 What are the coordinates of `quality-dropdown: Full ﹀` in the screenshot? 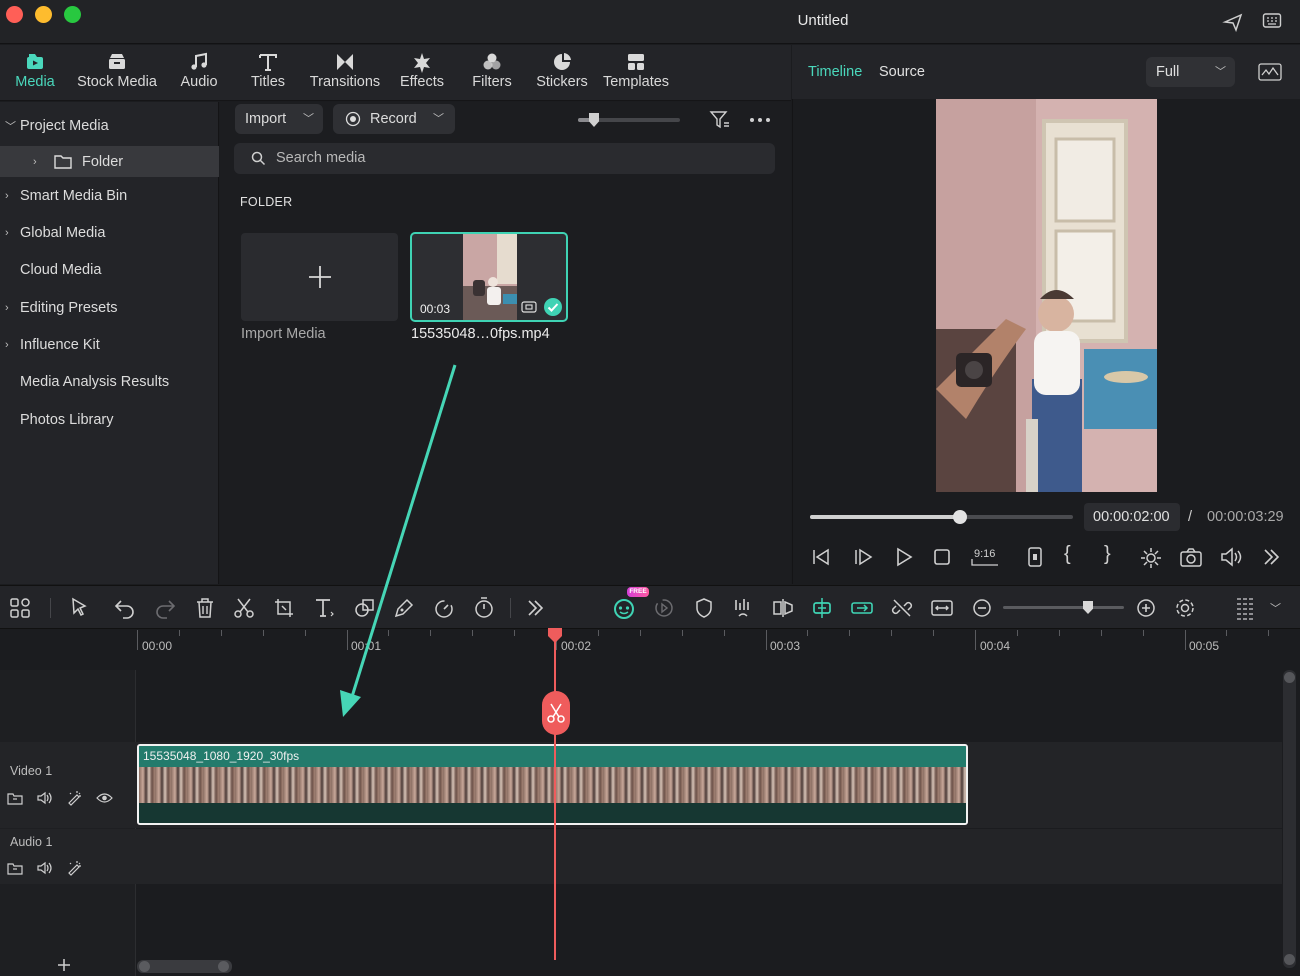 It's located at (1190, 72).